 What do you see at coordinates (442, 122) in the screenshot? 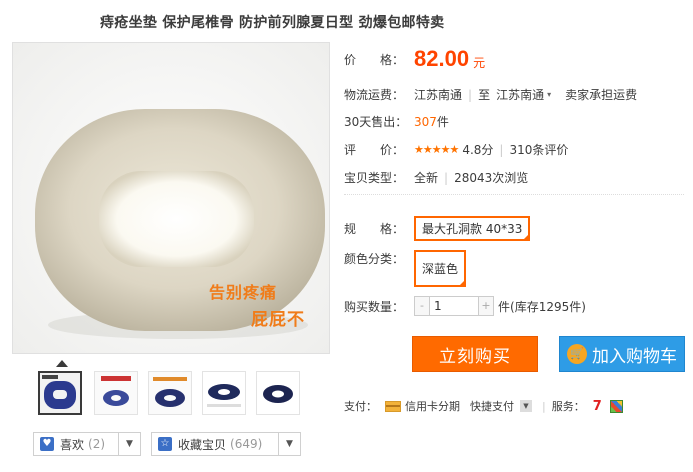
I see `sales-unit: 件` at bounding box center [442, 122].